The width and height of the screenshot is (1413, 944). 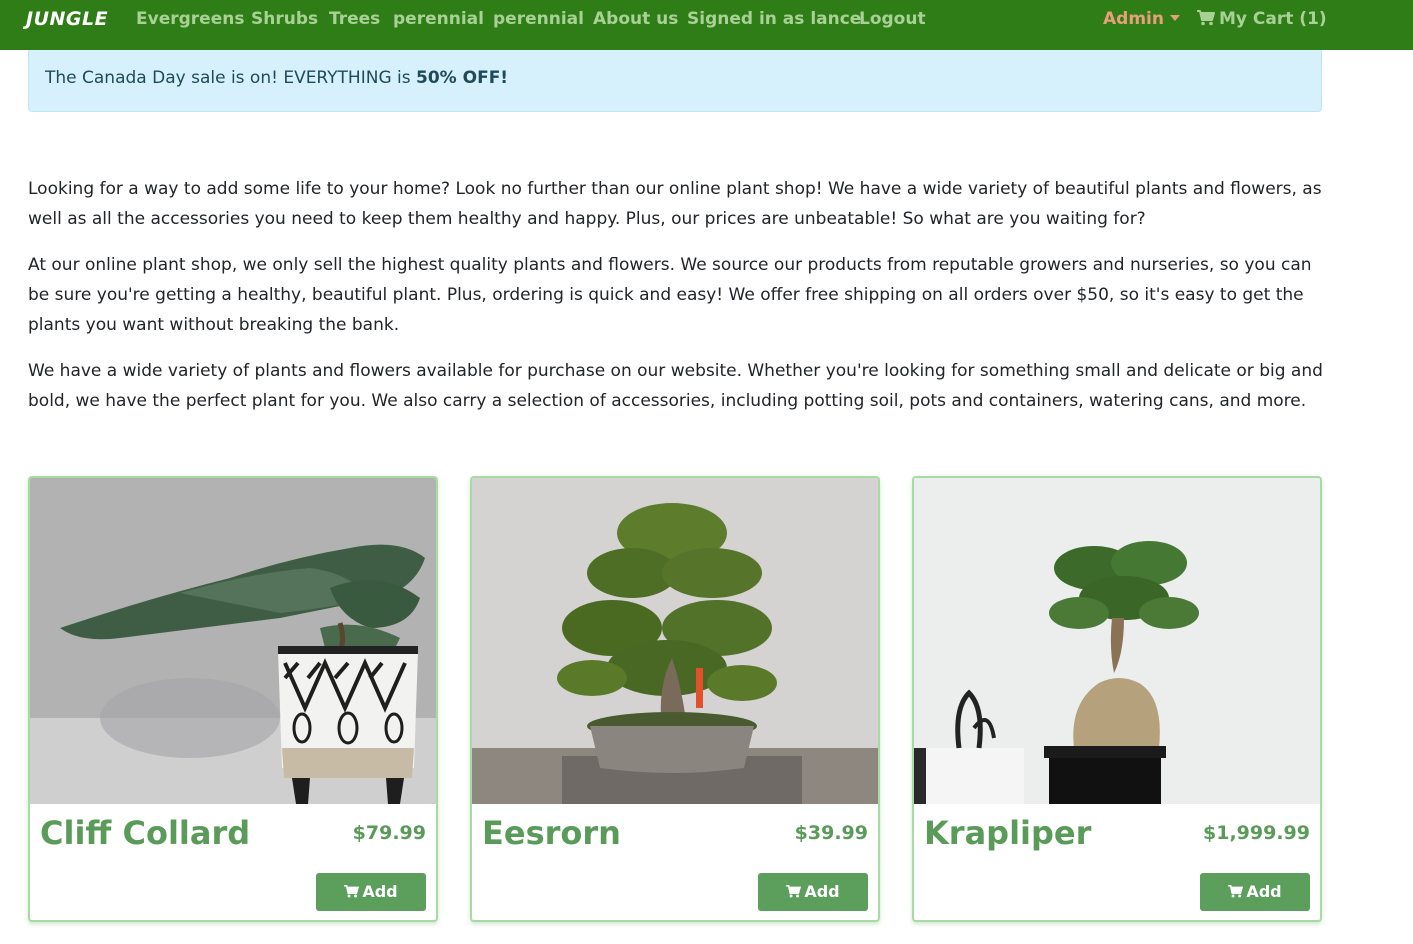 I want to click on product-price: $39.99, so click(x=831, y=833).